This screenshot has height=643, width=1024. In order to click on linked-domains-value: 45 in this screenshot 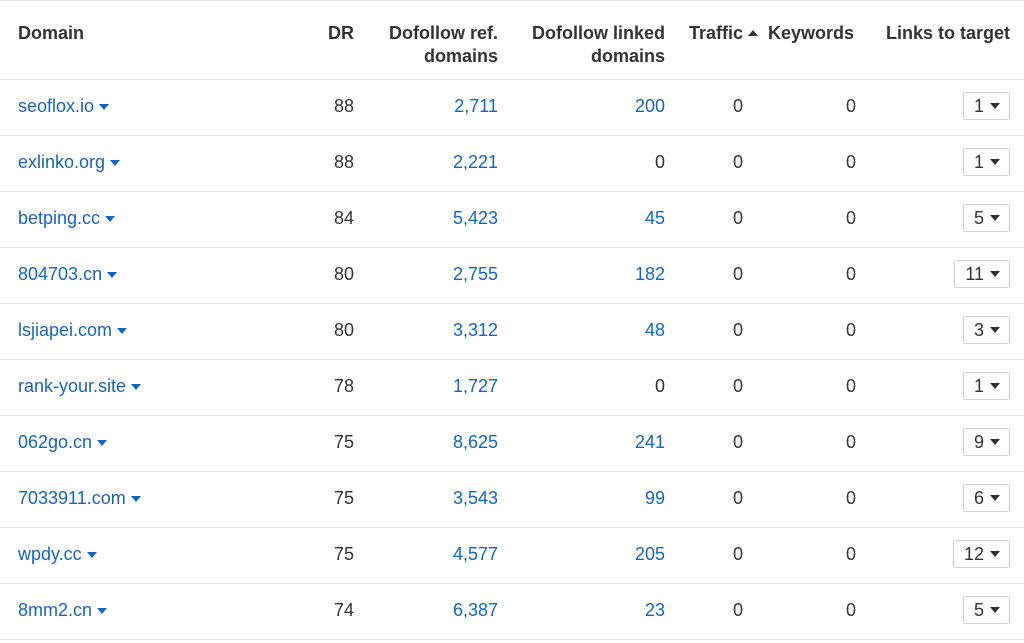, I will do `click(655, 218)`.